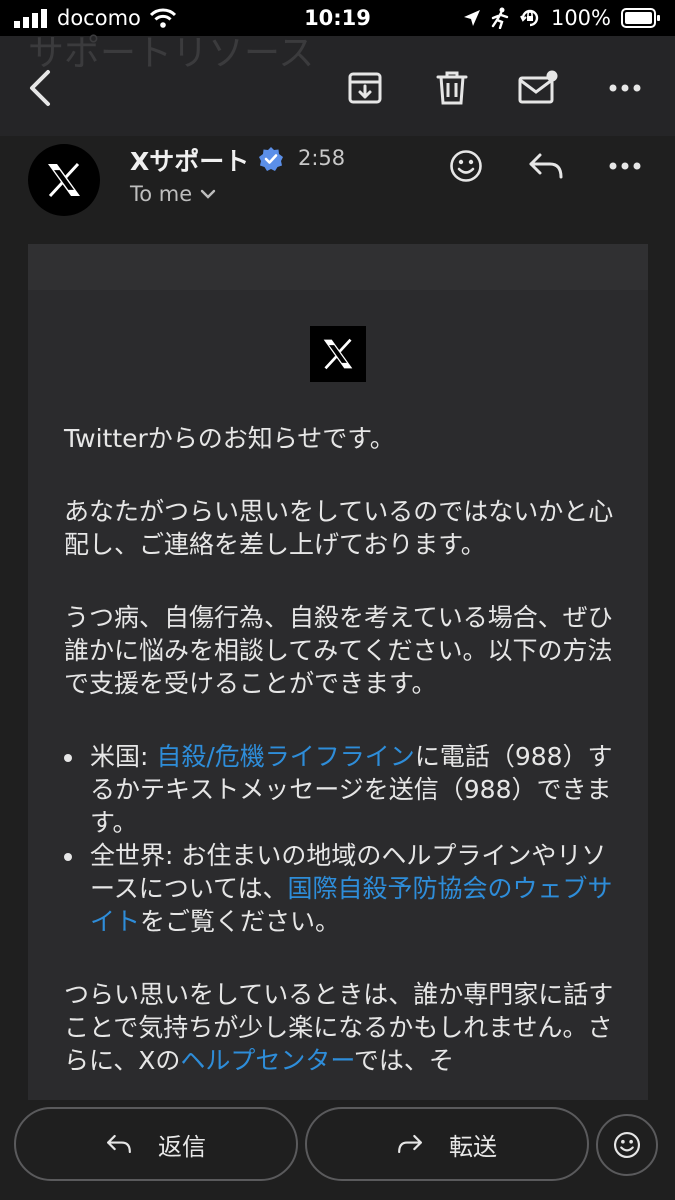 This screenshot has height=1200, width=675. I want to click on forward-icon, so click(410, 1144).